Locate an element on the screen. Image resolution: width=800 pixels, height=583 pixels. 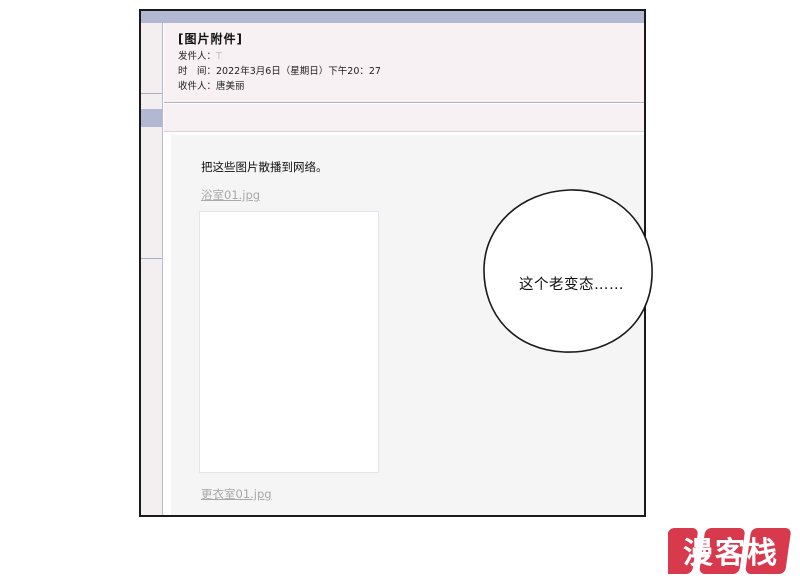
speech-bubble-outline is located at coordinates (568, 271).